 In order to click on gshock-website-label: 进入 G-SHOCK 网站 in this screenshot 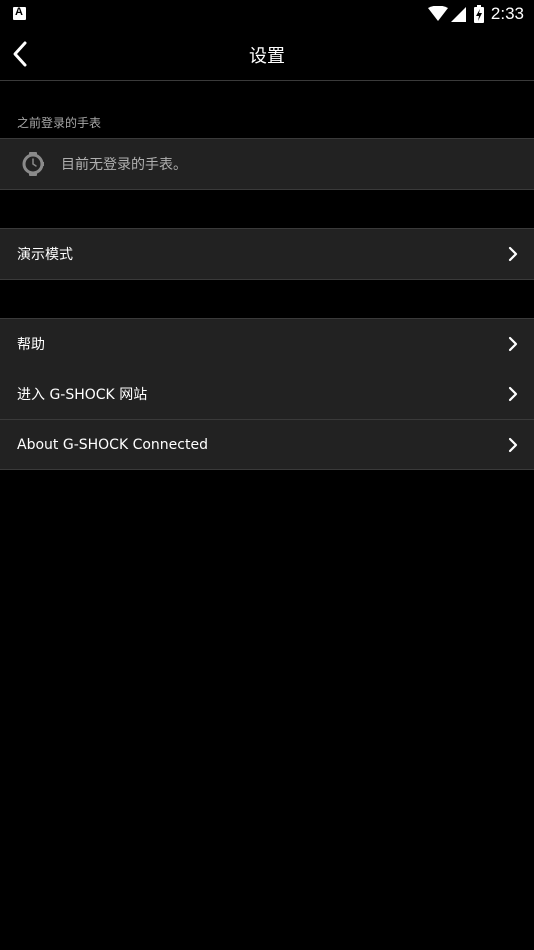, I will do `click(82, 395)`.